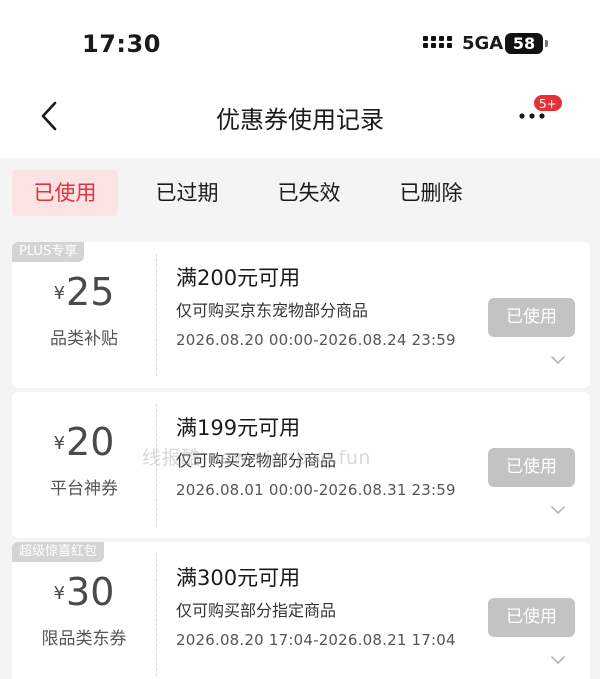  What do you see at coordinates (65, 193) in the screenshot?
I see `tab-used: 已使用` at bounding box center [65, 193].